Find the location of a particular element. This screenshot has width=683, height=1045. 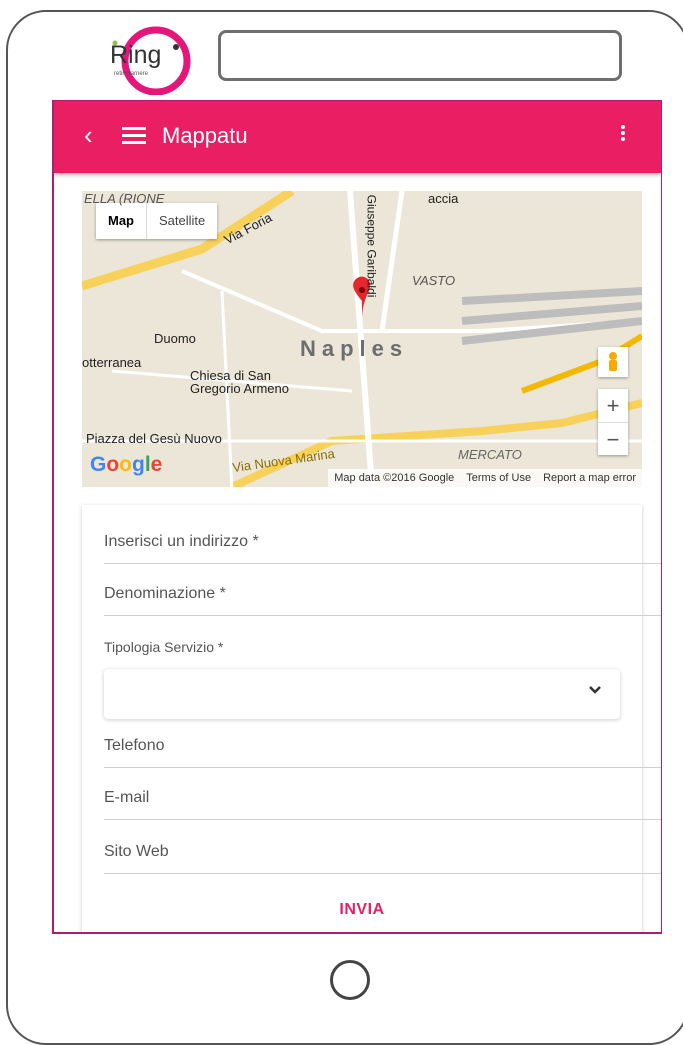

map-label: MERCATO is located at coordinates (490, 454).